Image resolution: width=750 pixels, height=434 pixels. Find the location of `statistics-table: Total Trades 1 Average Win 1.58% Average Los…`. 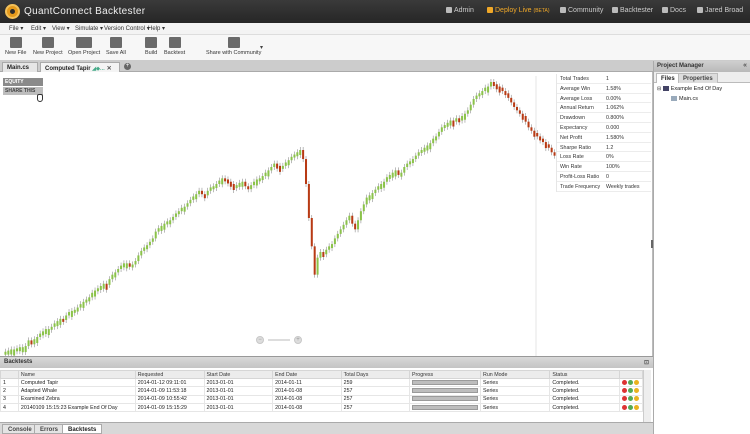

statistics-table: Total Trades 1 Average Win 1.58% Average Los… is located at coordinates (603, 133).